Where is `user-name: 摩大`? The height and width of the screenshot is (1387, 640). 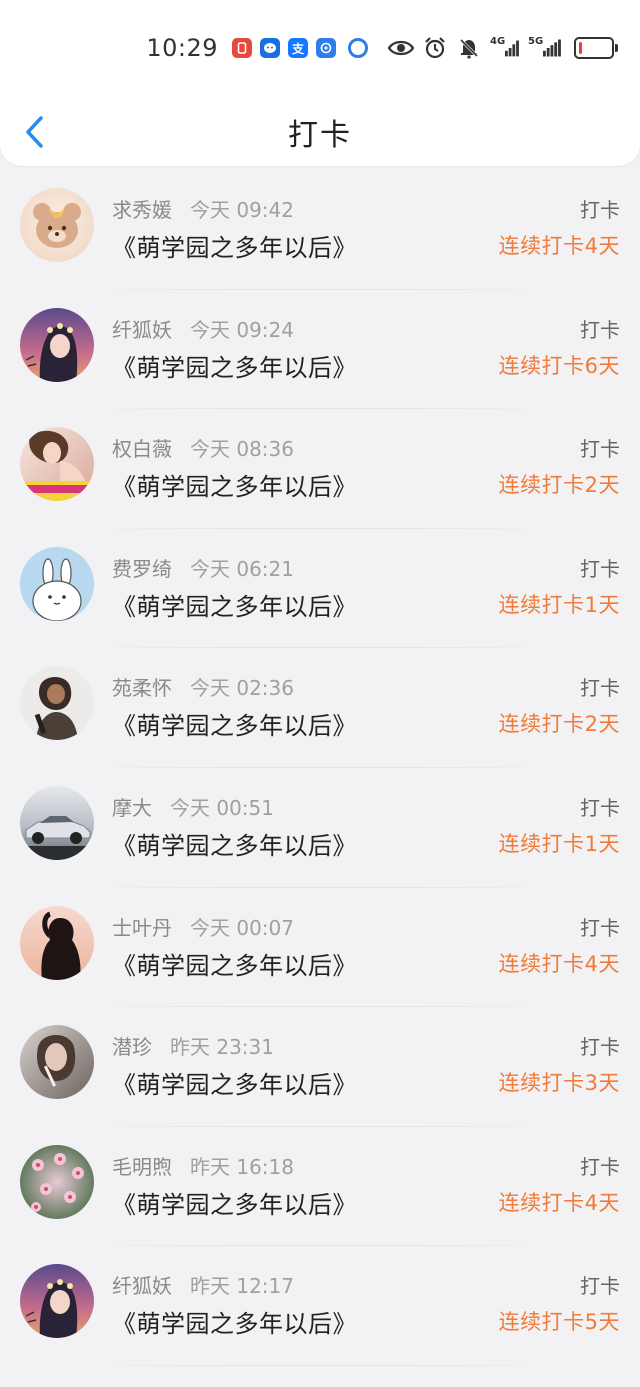 user-name: 摩大 is located at coordinates (132, 808).